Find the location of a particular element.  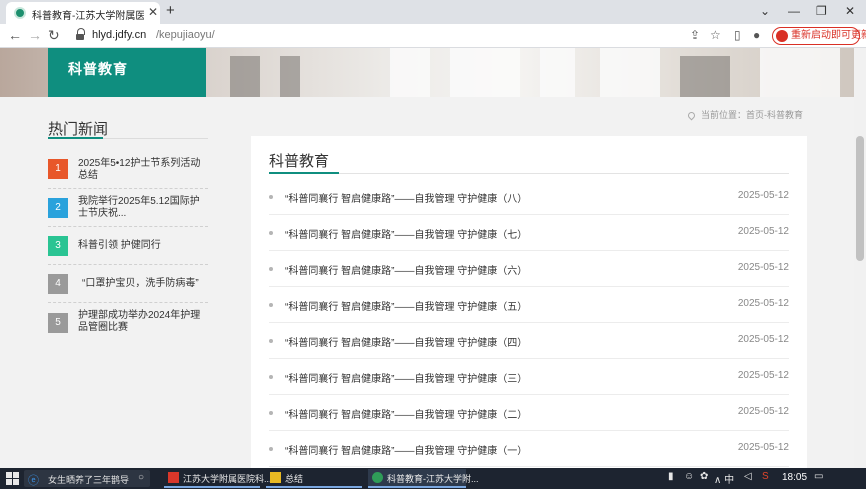

input-method-icon: S is located at coordinates (765, 476).